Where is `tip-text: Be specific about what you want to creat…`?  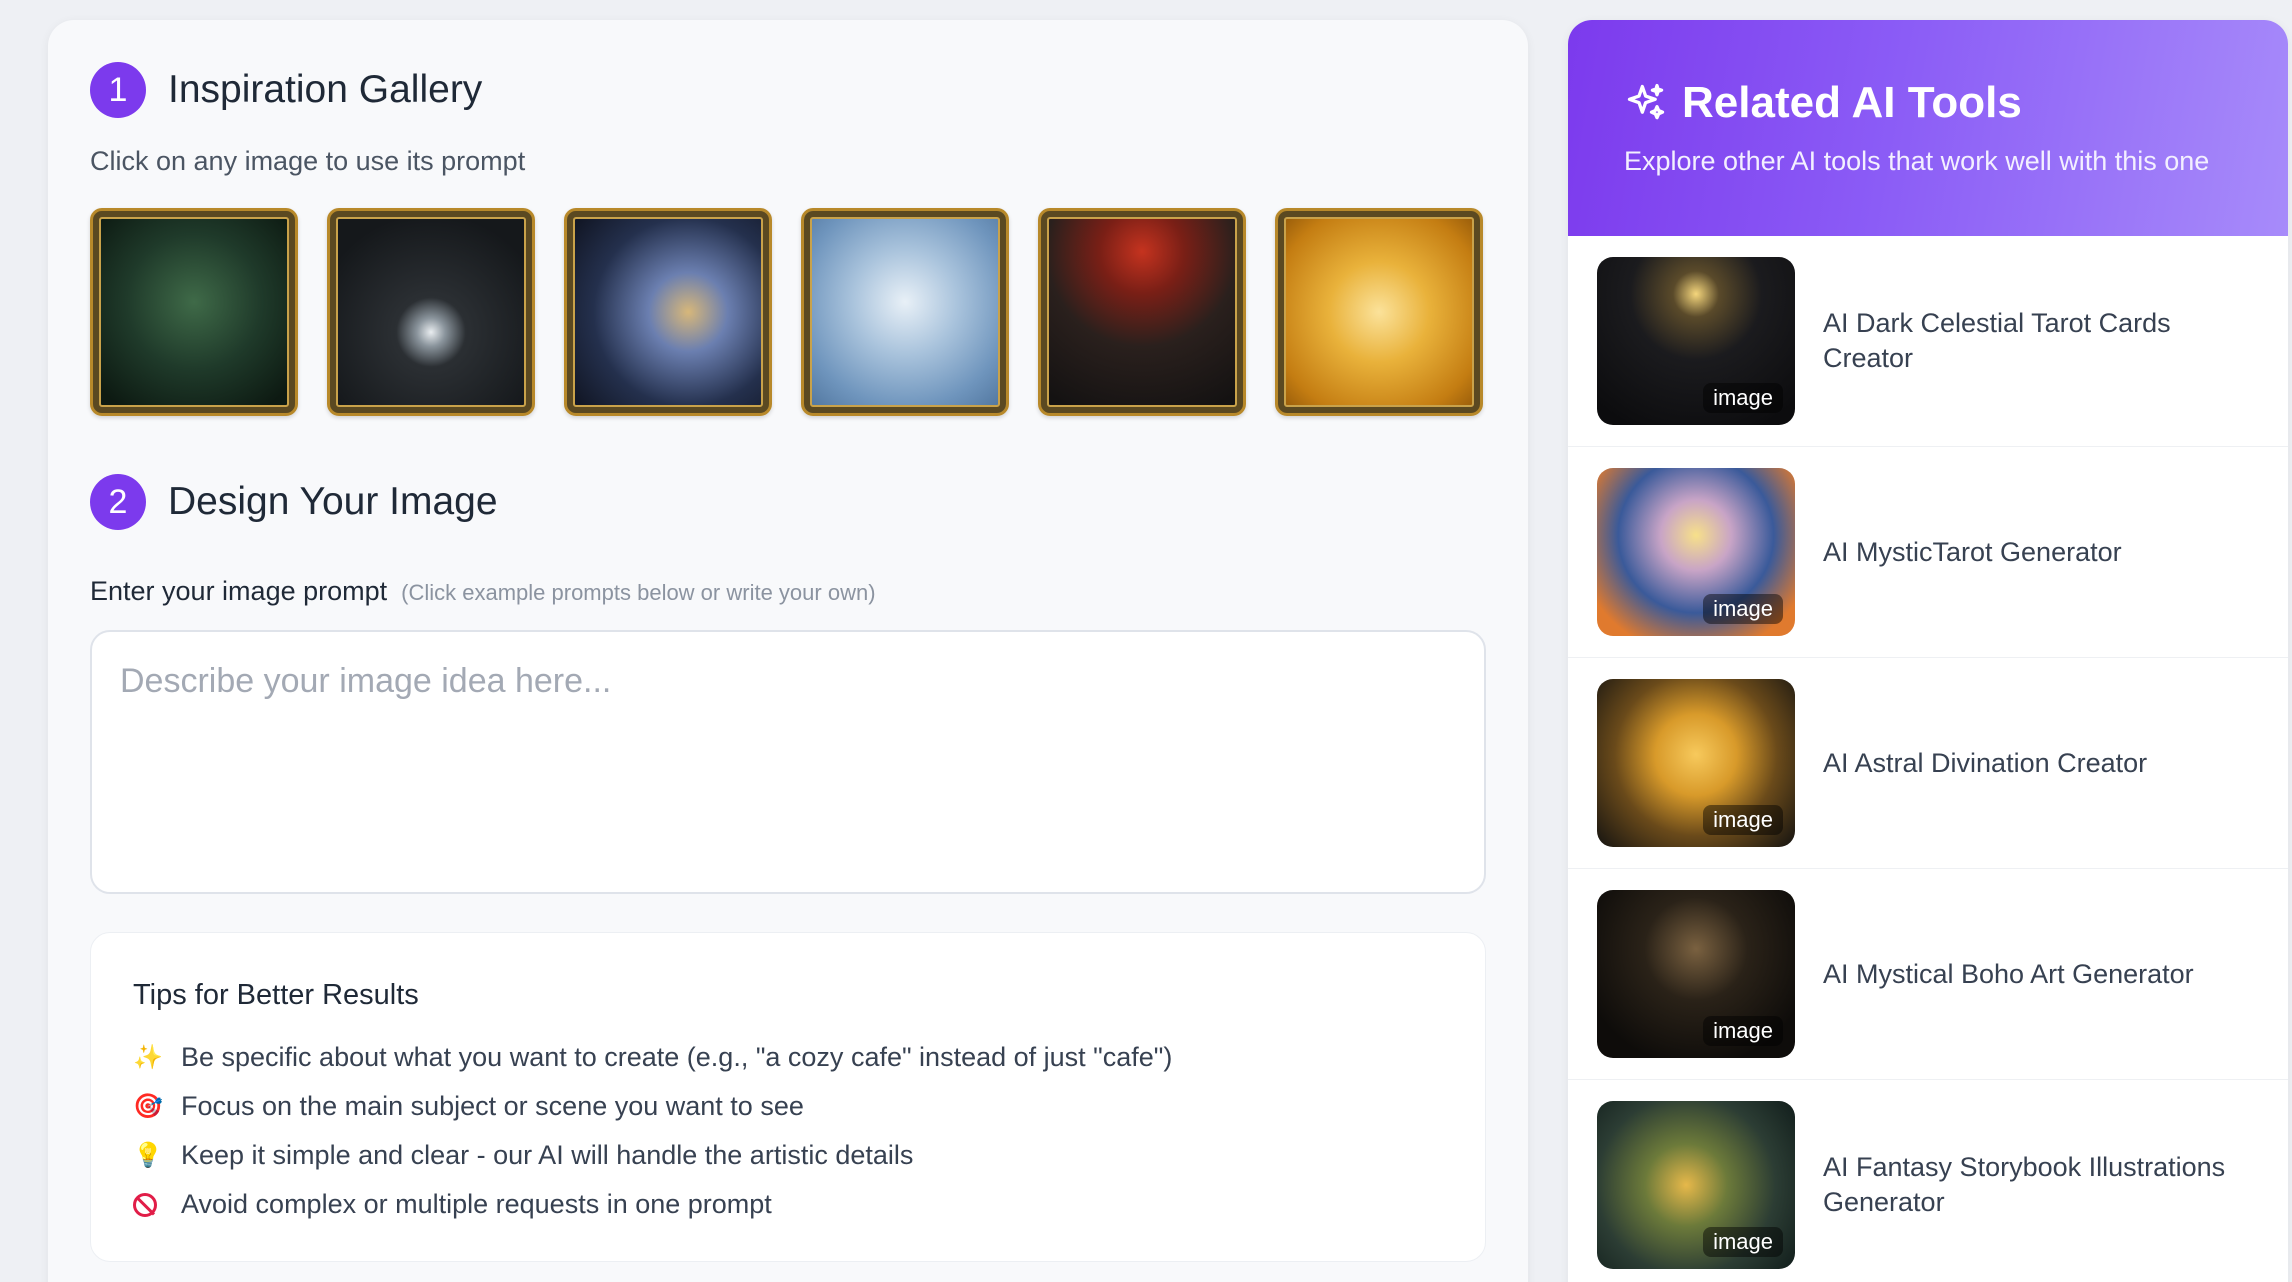 tip-text: Be specific about what you want to creat… is located at coordinates (677, 1057).